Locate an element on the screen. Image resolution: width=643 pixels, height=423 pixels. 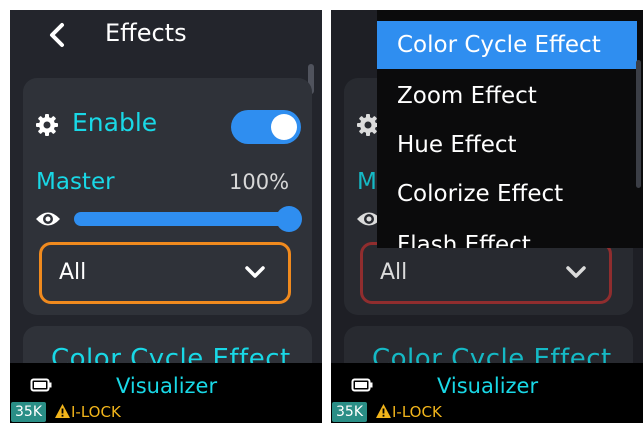
menu-item-label: Color Cycle Effect is located at coordinates (499, 45).